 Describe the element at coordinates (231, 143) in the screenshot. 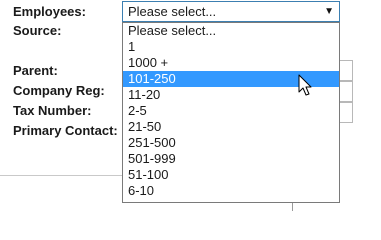

I see `employees-option: 251-500` at that location.